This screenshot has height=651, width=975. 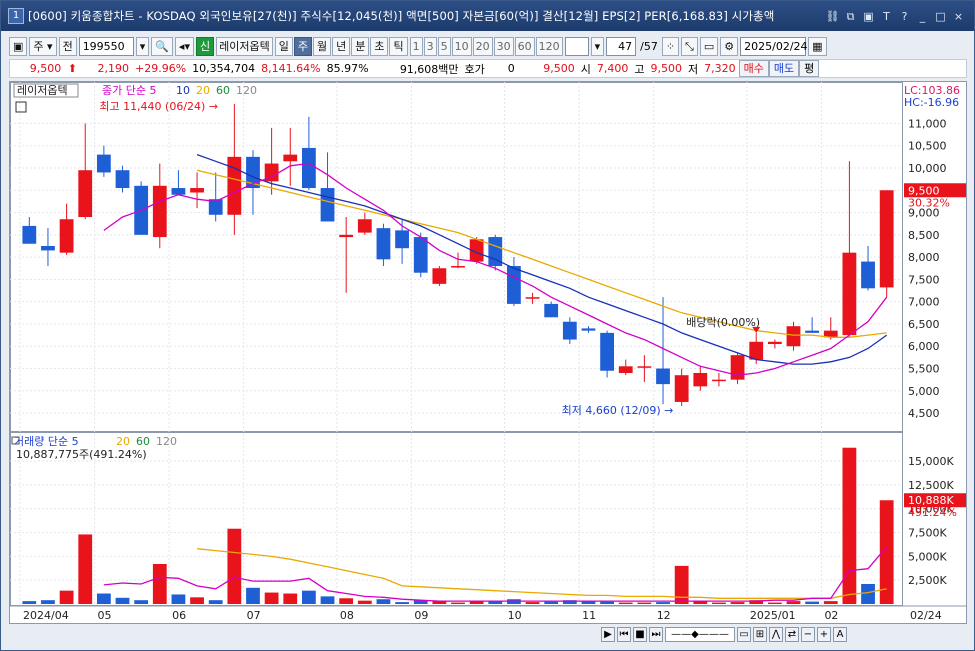 What do you see at coordinates (774, 46) in the screenshot?
I see `date-input: 2025/02/24` at bounding box center [774, 46].